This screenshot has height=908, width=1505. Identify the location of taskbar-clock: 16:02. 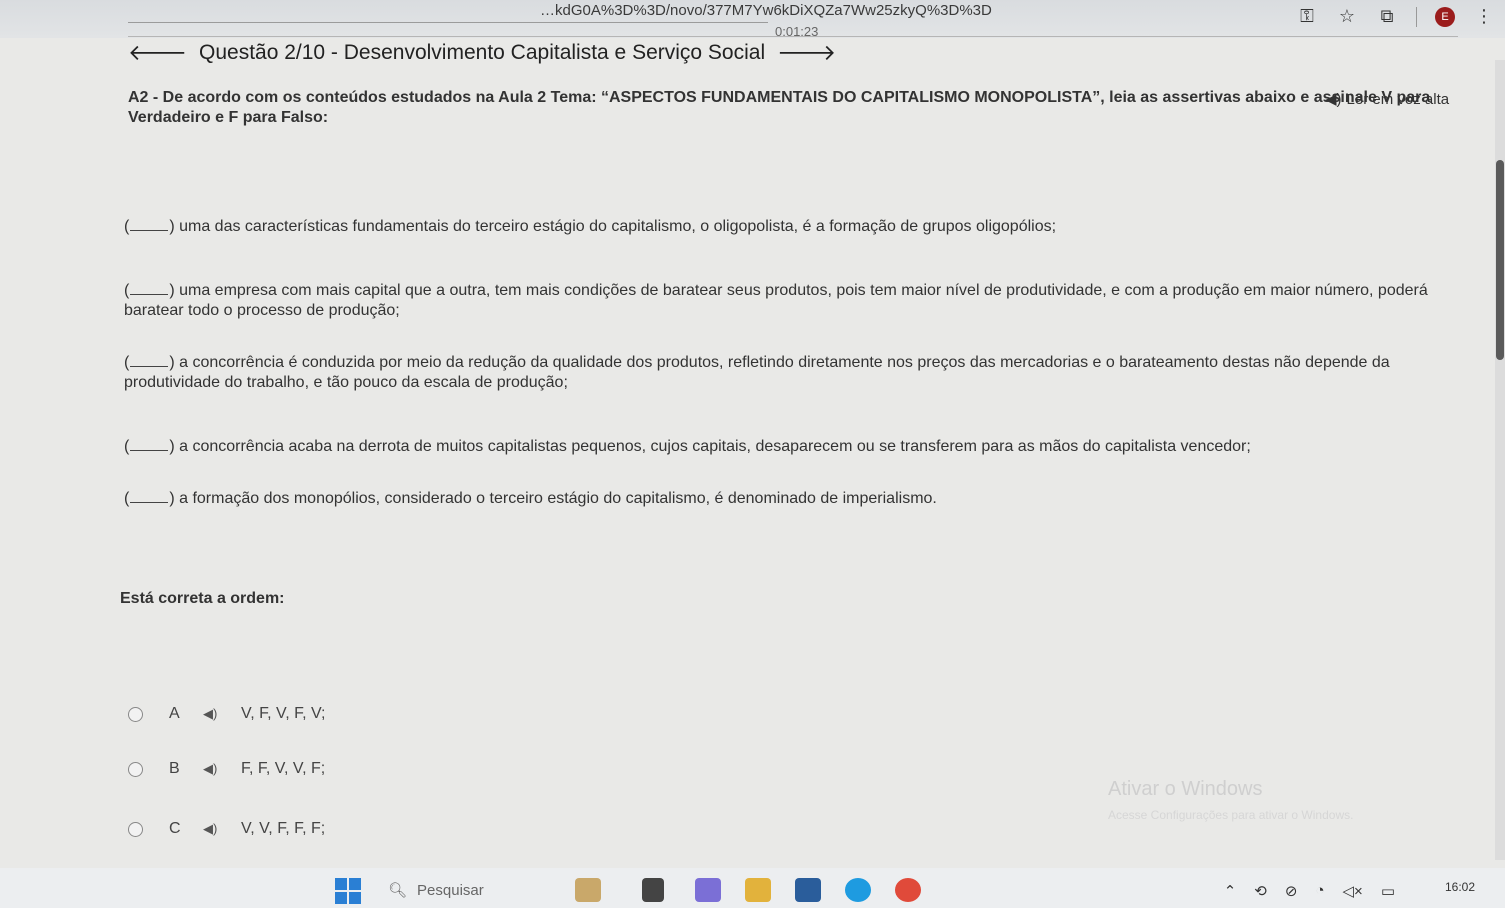
(1460, 887).